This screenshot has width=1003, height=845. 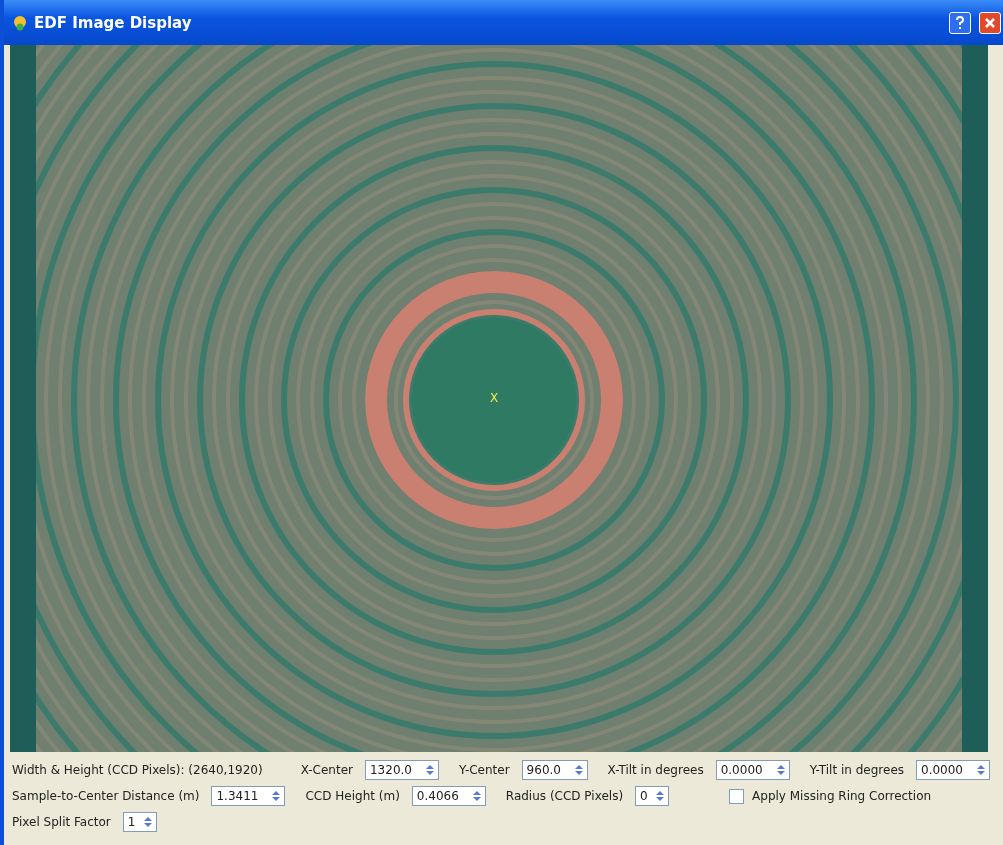 What do you see at coordinates (448, 796) in the screenshot?
I see `spin-box: 0.4066` at bounding box center [448, 796].